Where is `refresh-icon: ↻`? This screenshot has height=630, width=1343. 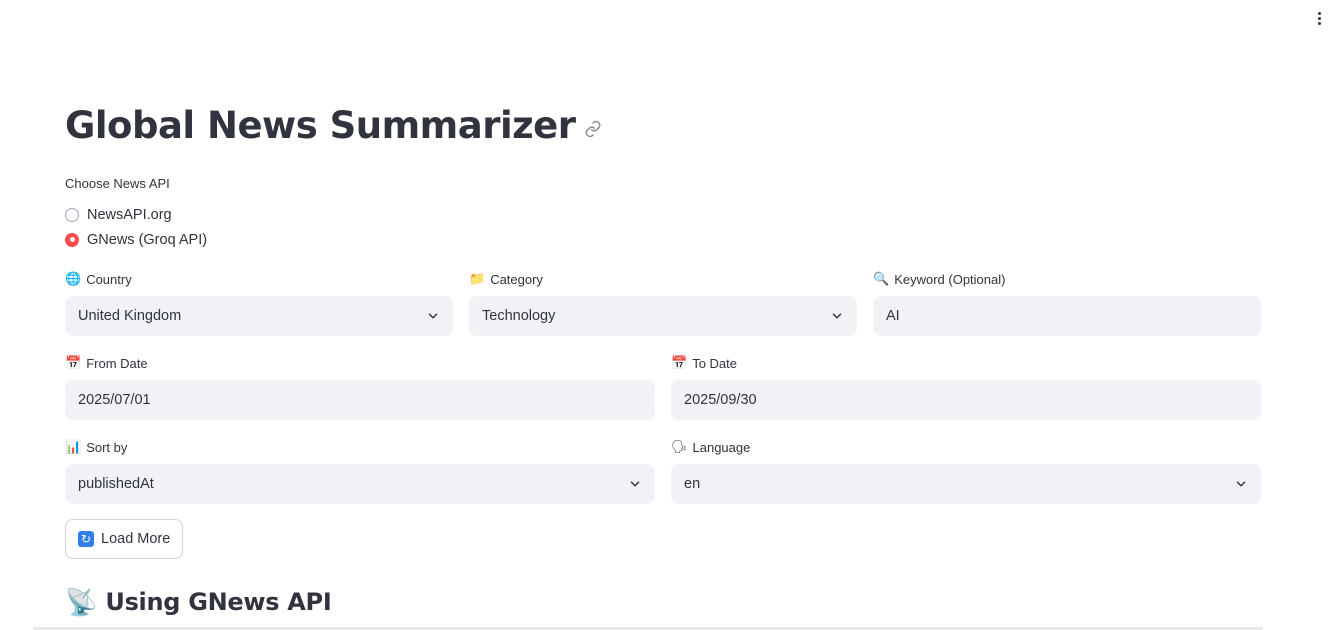 refresh-icon: ↻ is located at coordinates (86, 539).